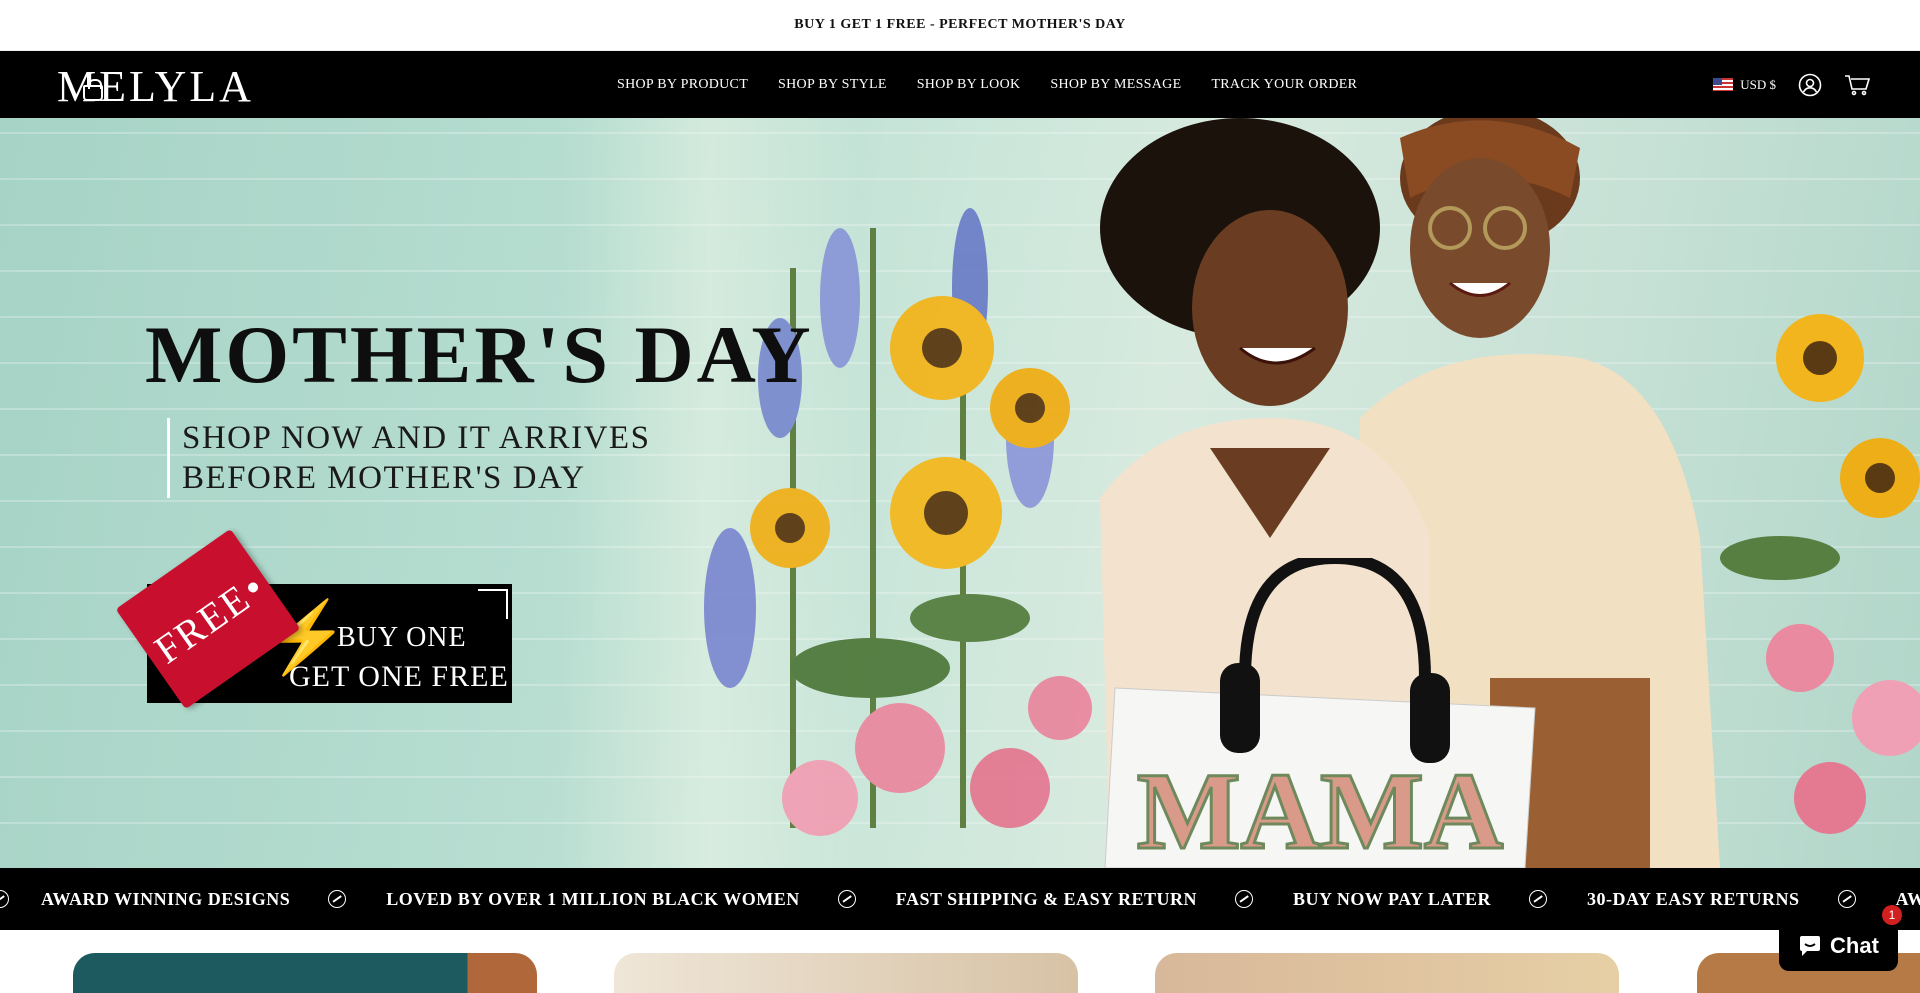 This screenshot has width=1920, height=993. Describe the element at coordinates (1854, 945) in the screenshot. I see `chat-label: Chat` at that location.